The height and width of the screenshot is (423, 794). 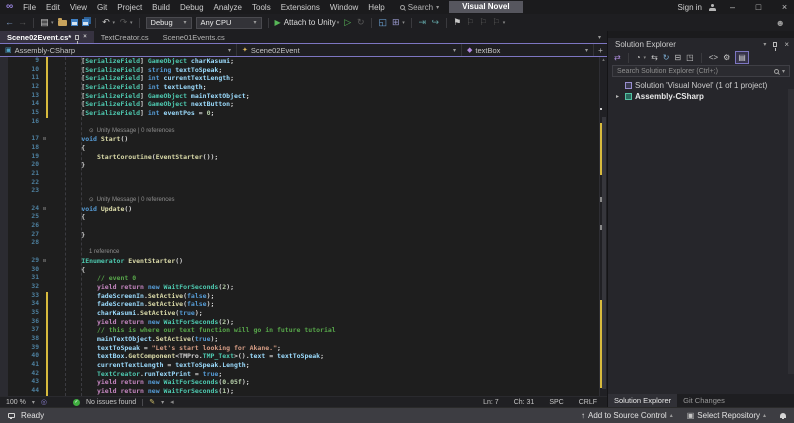 What do you see at coordinates (131, 23) in the screenshot?
I see `redo-caret-icon: ▾` at bounding box center [131, 23].